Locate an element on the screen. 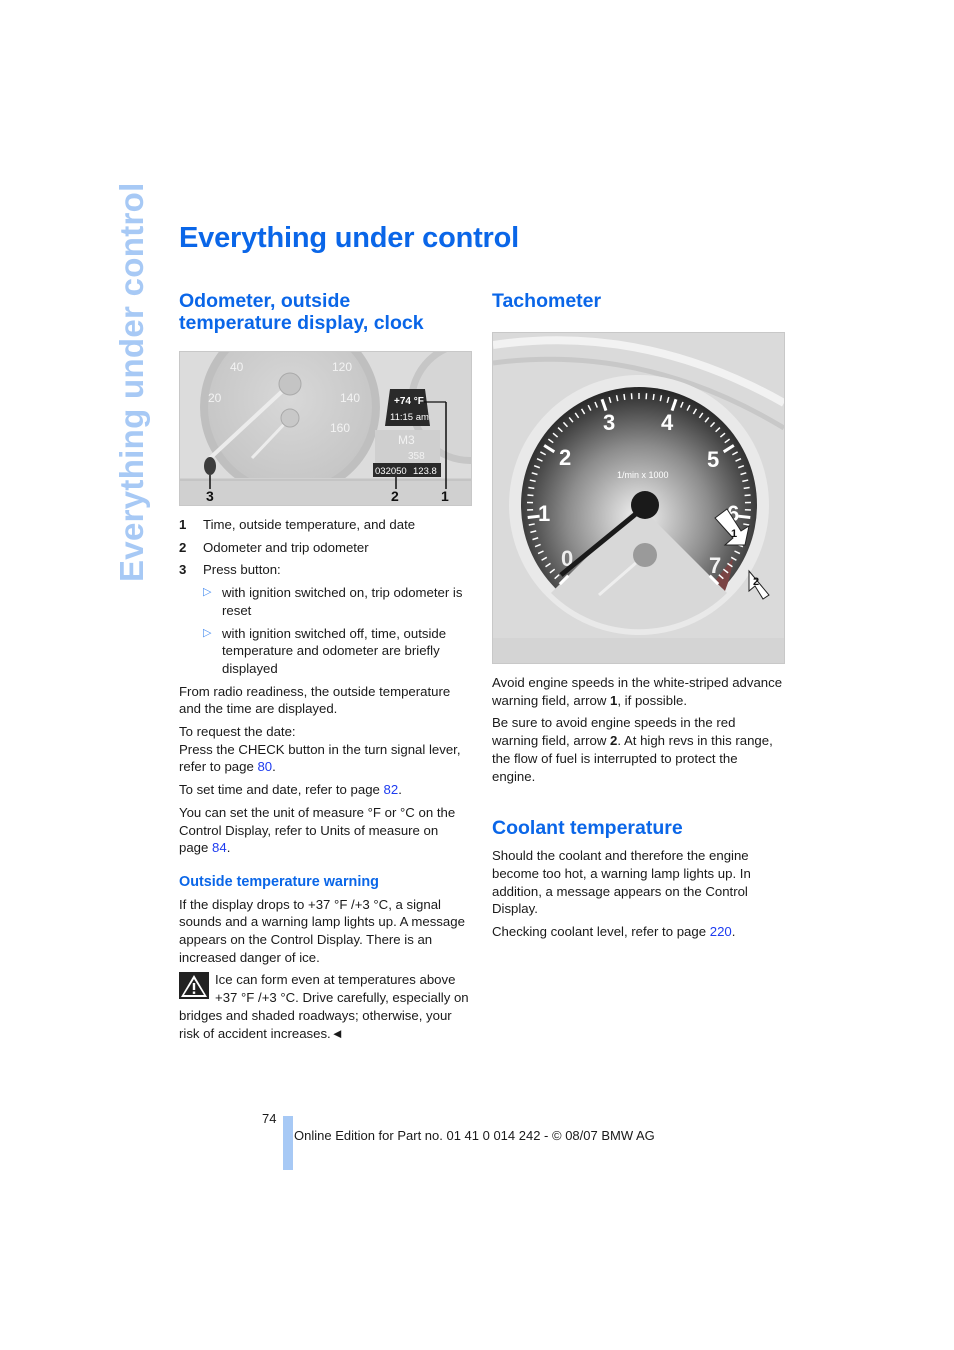 The width and height of the screenshot is (954, 1350). tachometer-illustration: 0 1 2 3 4 5 6 7 1/min x 1000 1 2 is located at coordinates (638, 498).